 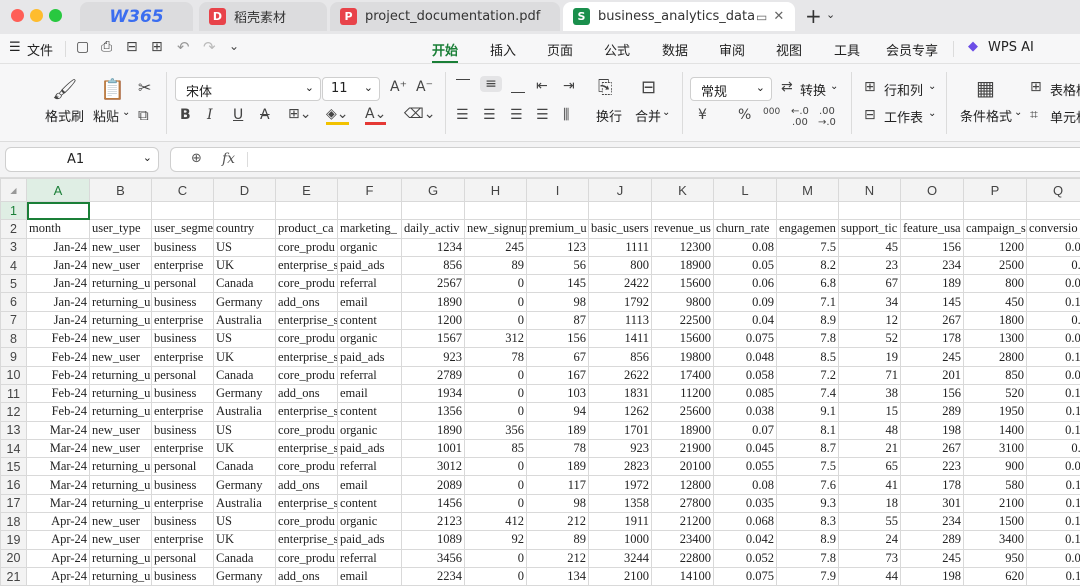 I want to click on cell: 48, so click(x=869, y=430).